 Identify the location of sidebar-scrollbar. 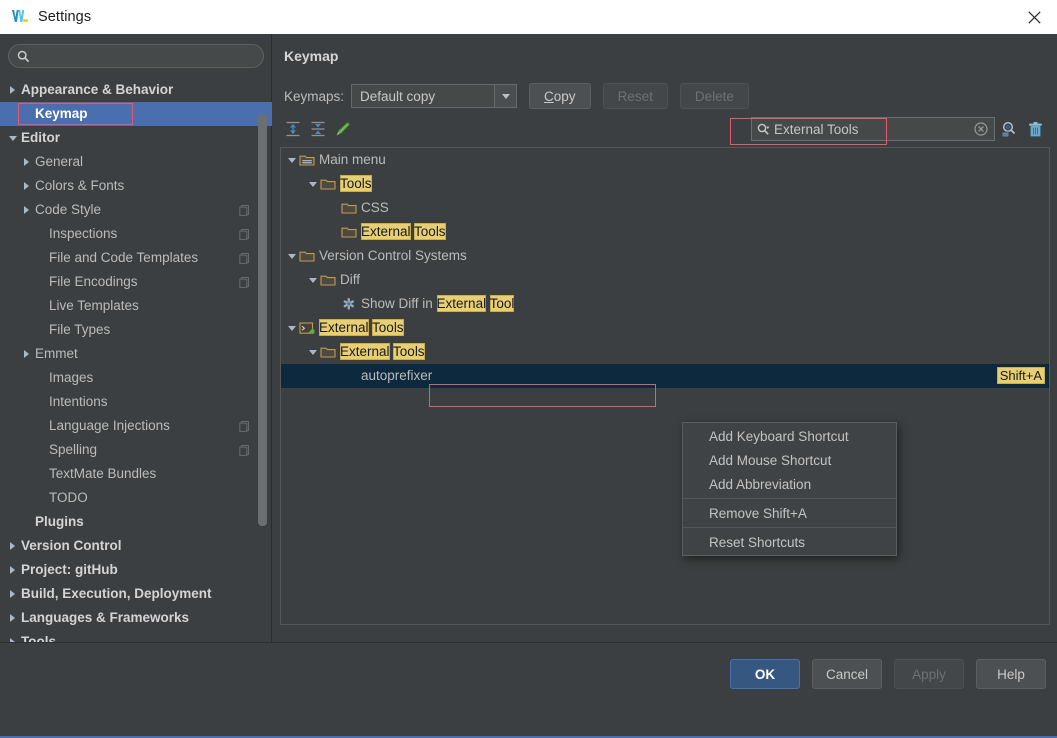
(262, 360).